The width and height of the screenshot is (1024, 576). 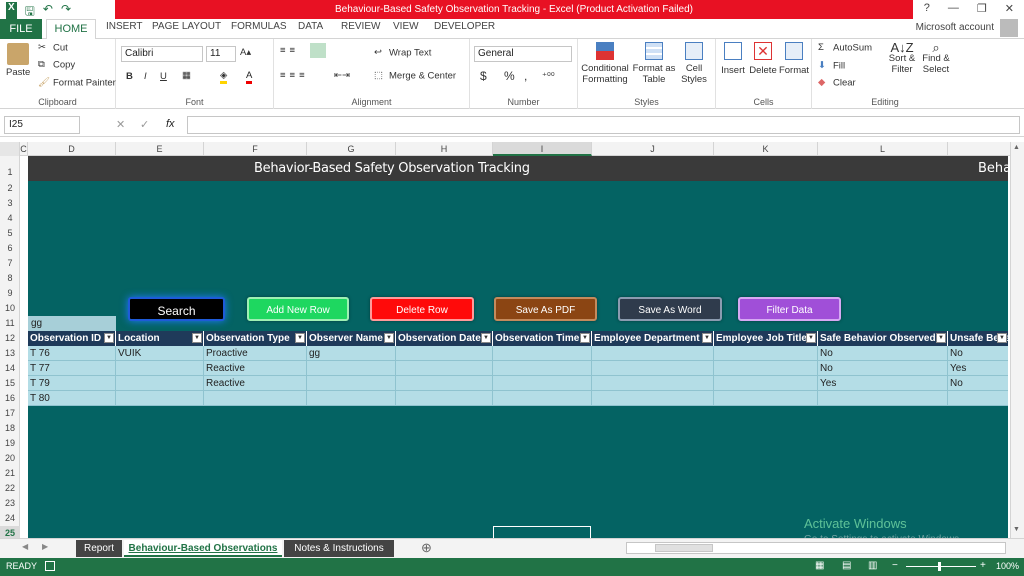 What do you see at coordinates (444, 338) in the screenshot?
I see `header-observation-date: Observation Date ▼` at bounding box center [444, 338].